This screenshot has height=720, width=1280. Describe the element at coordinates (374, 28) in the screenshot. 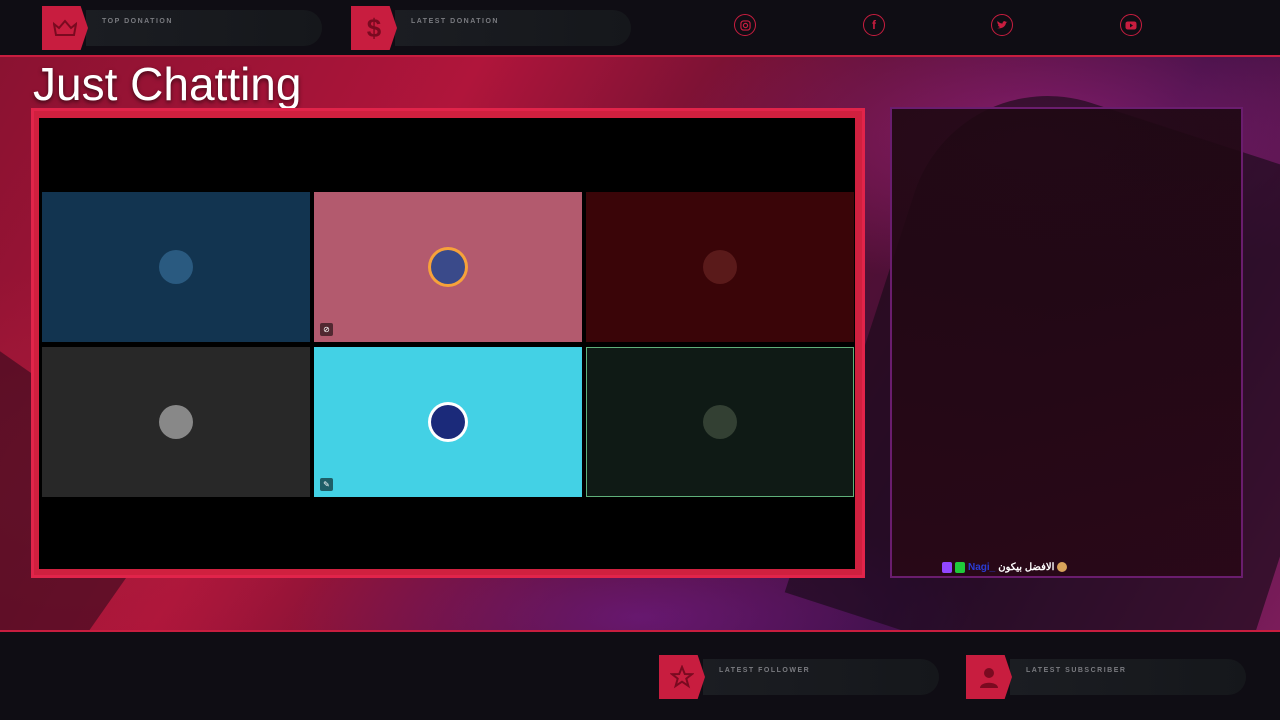

I see `dollar-icon: $` at that location.